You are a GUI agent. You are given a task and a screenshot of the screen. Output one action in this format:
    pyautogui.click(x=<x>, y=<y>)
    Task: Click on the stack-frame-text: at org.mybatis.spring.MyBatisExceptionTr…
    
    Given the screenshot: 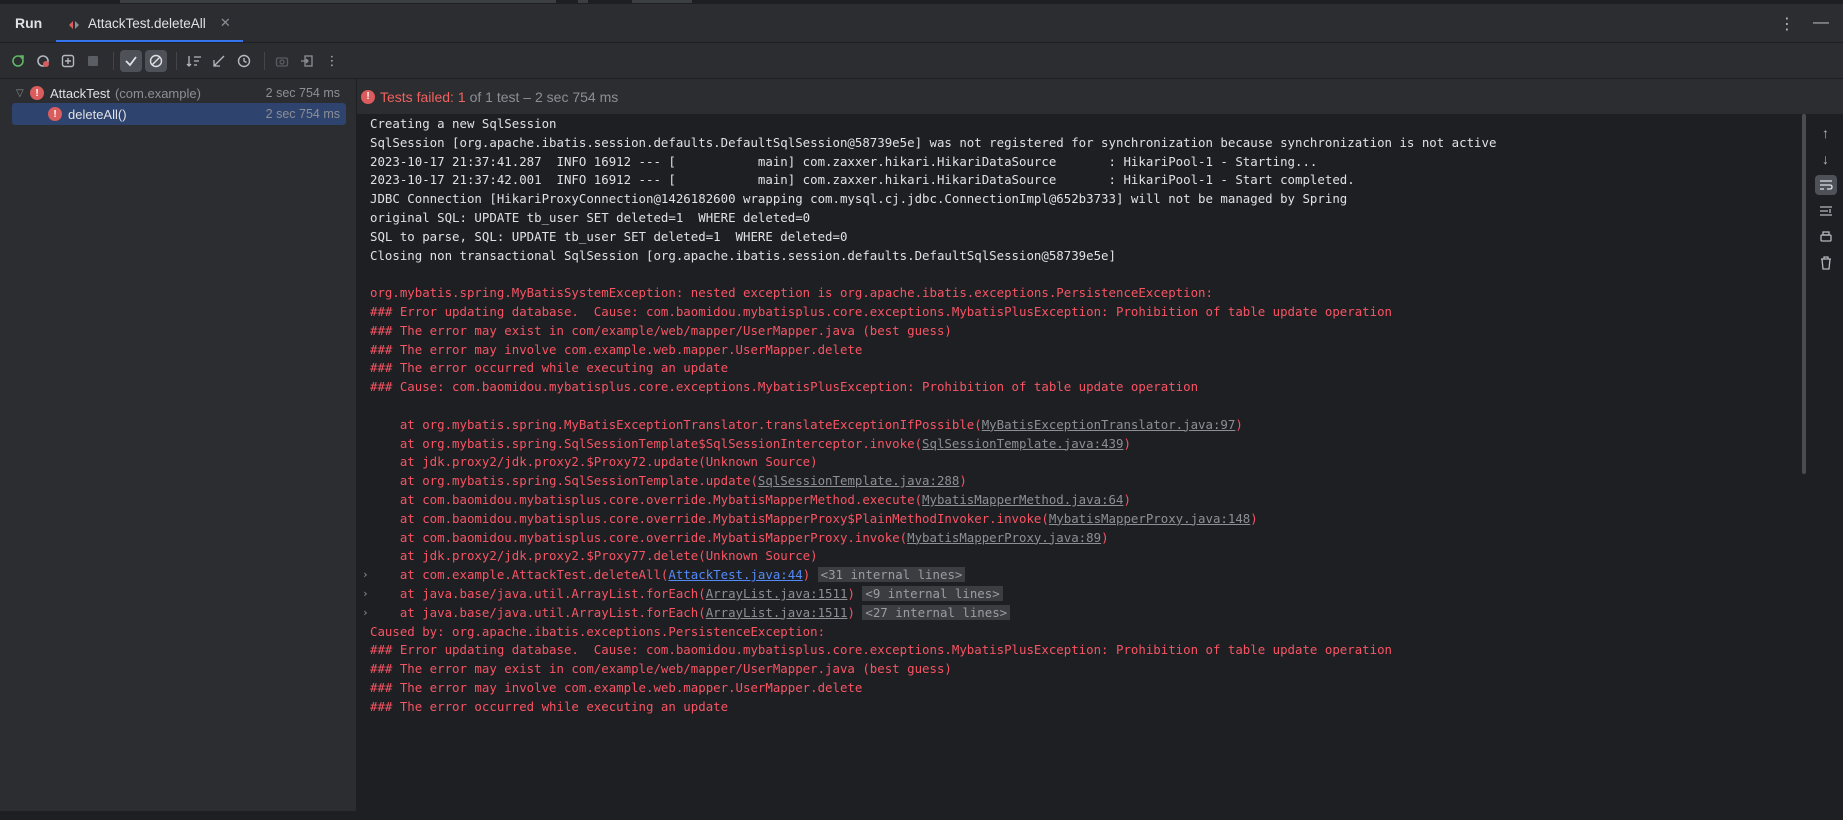 What is the action you would take?
    pyautogui.click(x=676, y=424)
    